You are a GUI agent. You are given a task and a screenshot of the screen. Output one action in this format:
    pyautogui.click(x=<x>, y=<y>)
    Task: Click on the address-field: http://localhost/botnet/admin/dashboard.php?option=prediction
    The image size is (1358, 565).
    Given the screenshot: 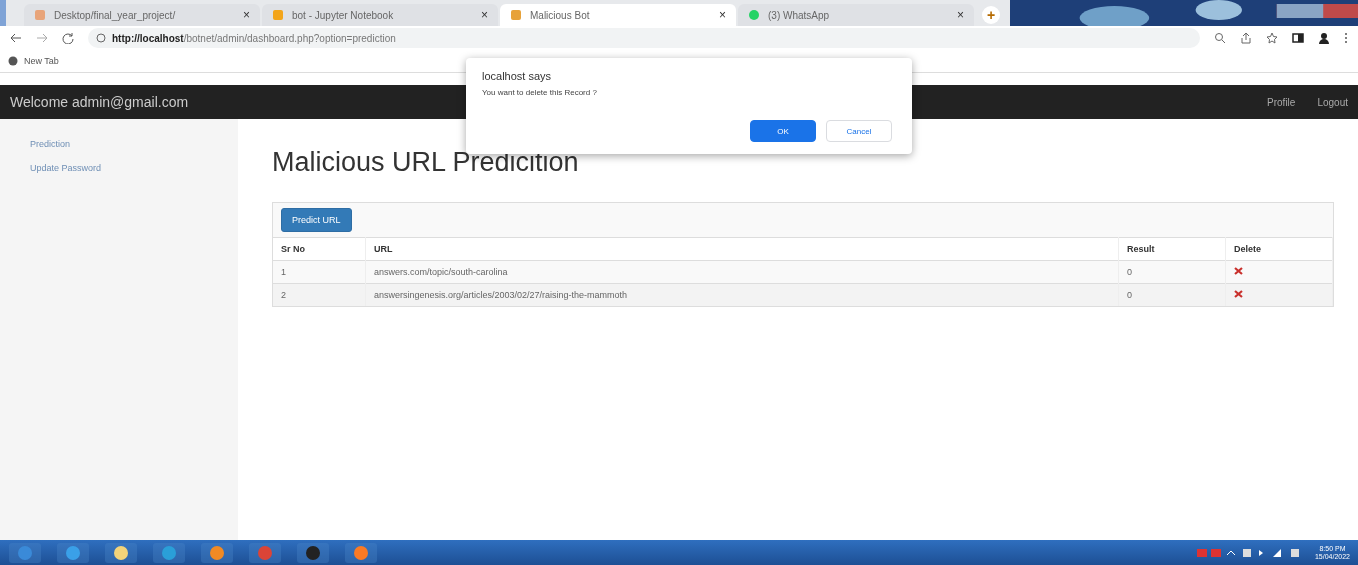 What is the action you would take?
    pyautogui.click(x=644, y=38)
    